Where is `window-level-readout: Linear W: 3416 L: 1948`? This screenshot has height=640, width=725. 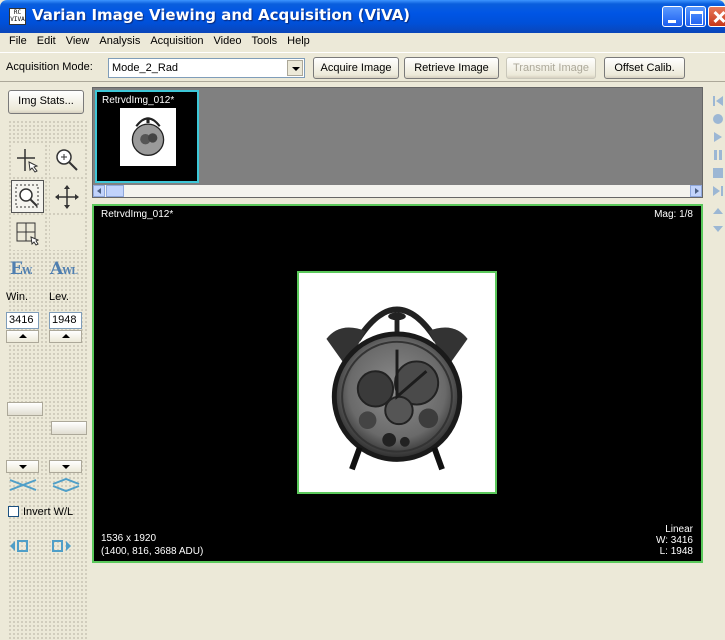
window-level-readout: Linear W: 3416 L: 1948 is located at coordinates (674, 540).